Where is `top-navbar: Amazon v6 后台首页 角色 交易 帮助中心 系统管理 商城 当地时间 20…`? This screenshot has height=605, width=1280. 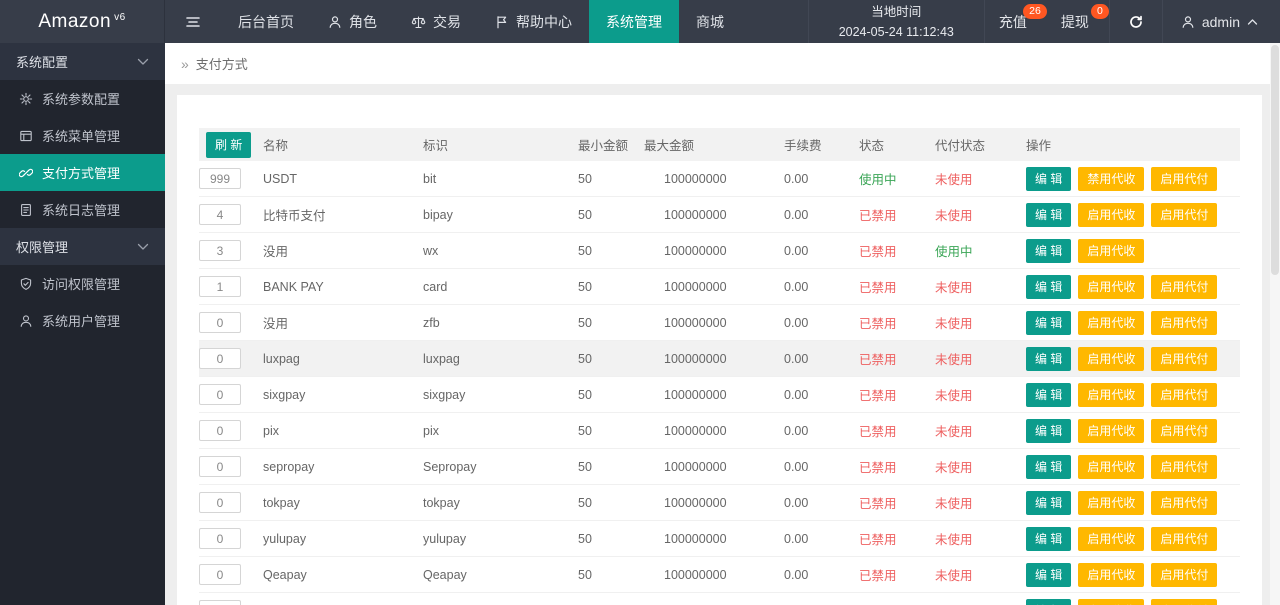 top-navbar: Amazon v6 后台首页 角色 交易 帮助中心 系统管理 商城 当地时间 20… is located at coordinates (640, 21).